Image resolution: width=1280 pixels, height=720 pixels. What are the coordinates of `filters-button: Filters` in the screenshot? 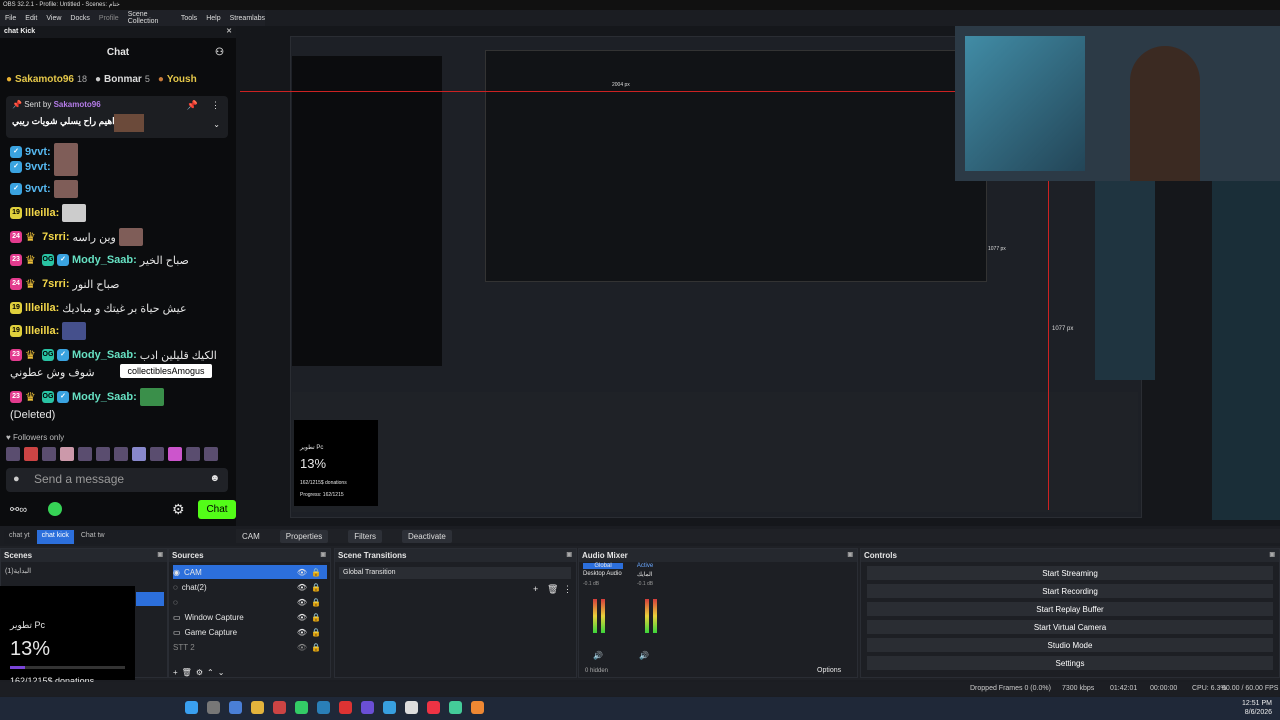 It's located at (365, 536).